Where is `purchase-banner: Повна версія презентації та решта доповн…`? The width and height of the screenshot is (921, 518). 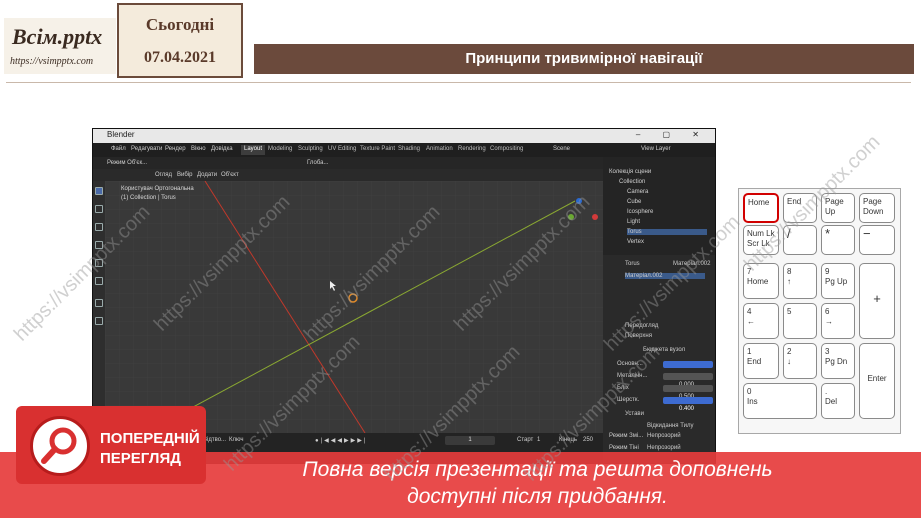
purchase-banner: Повна версія презентації та решта доповн… is located at coordinates (562, 485).